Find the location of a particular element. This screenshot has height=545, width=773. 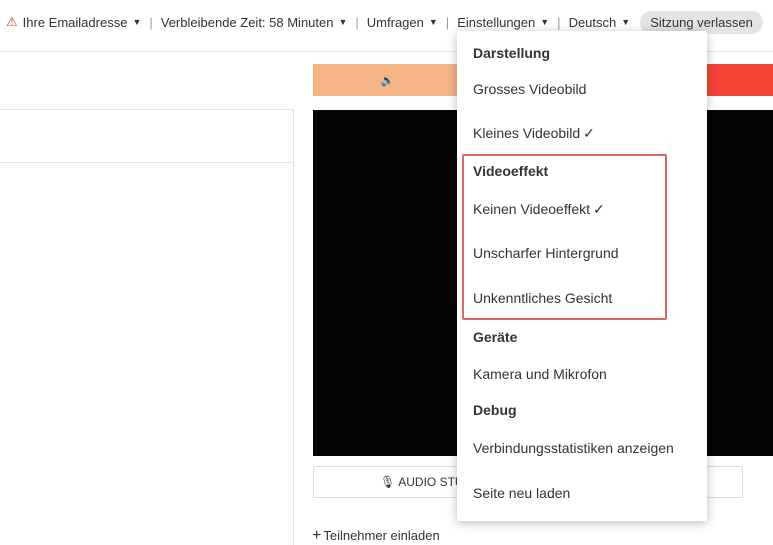

settings-menu: Einstellungen ▼ is located at coordinates (499, 22).